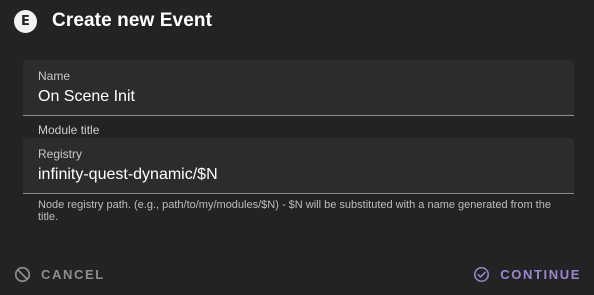 The height and width of the screenshot is (295, 594). Describe the element at coordinates (73, 274) in the screenshot. I see `cancel-button-label: CANCEL` at that location.